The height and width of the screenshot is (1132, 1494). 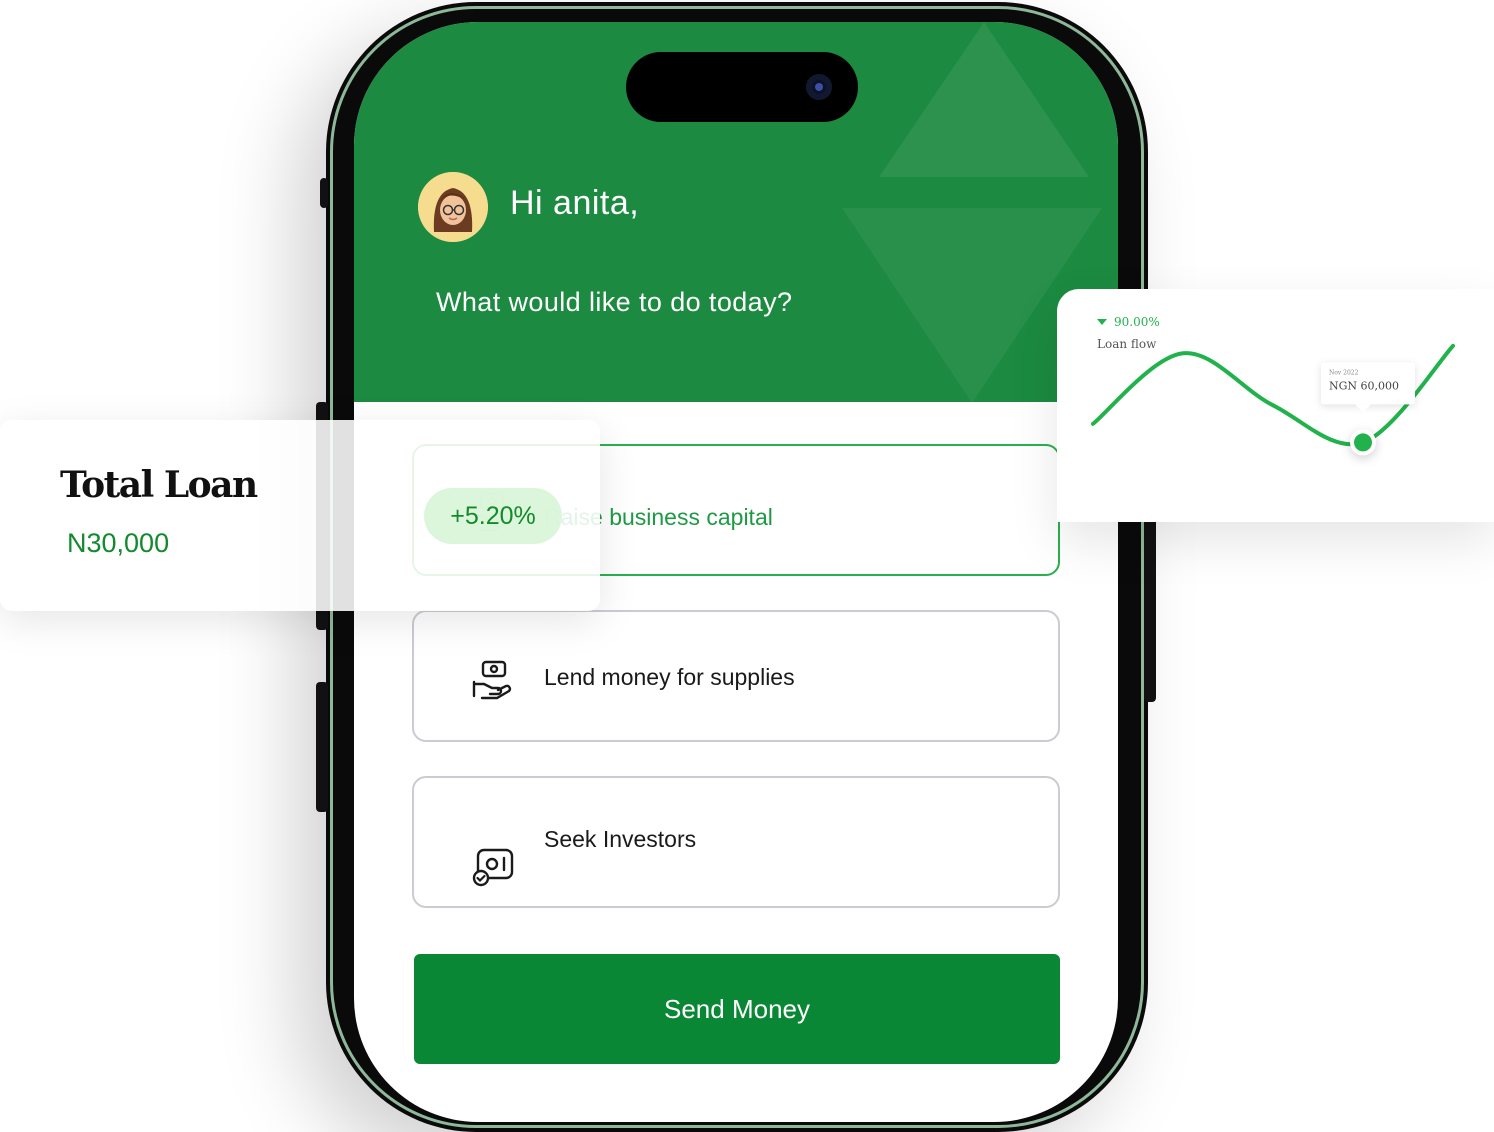 I want to click on memoji-avatar-icon, so click(x=453, y=207).